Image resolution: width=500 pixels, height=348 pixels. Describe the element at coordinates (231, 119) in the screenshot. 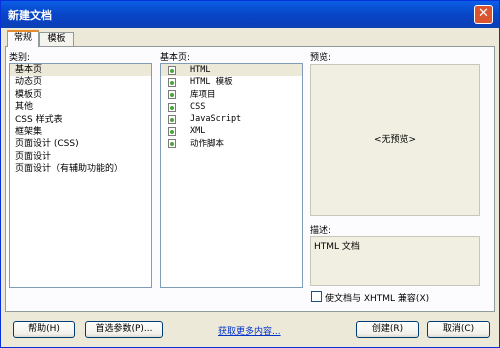

I see `basic-page-item: JavaScript` at that location.